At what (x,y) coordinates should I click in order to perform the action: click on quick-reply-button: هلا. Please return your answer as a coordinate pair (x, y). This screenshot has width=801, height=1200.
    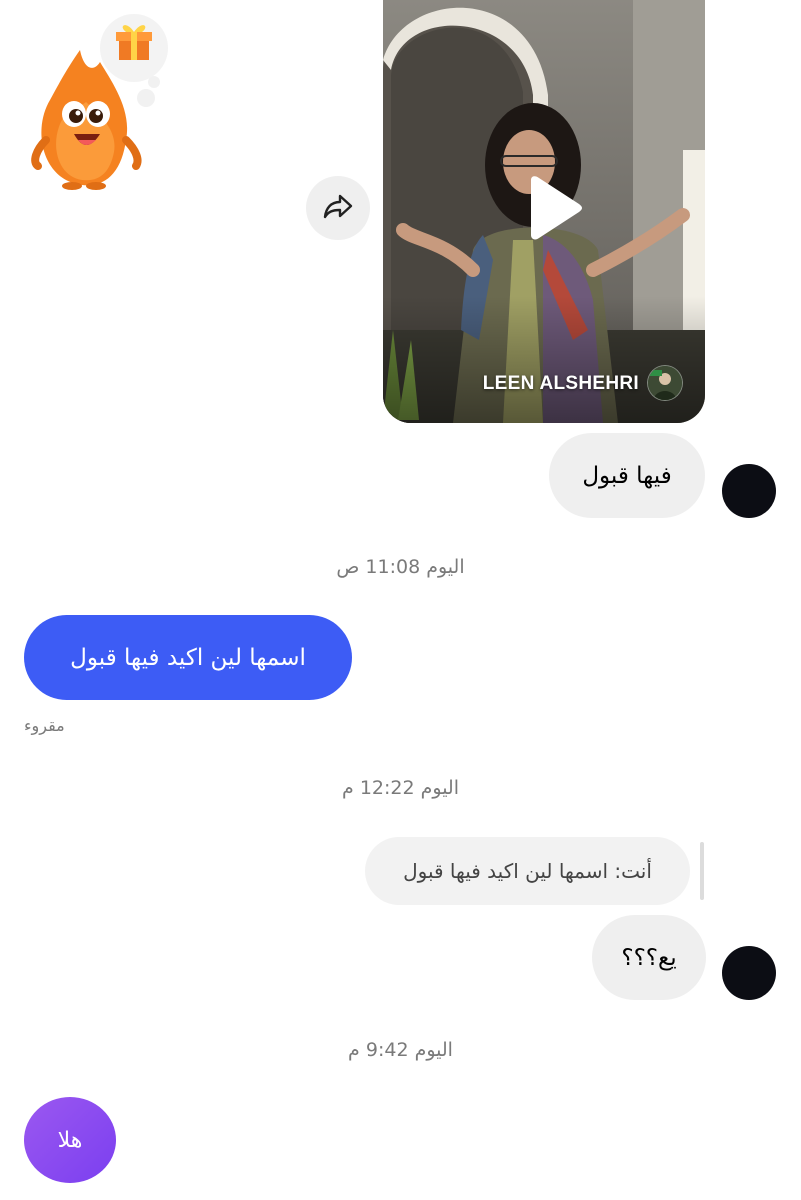
    Looking at the image, I should click on (70, 1140).